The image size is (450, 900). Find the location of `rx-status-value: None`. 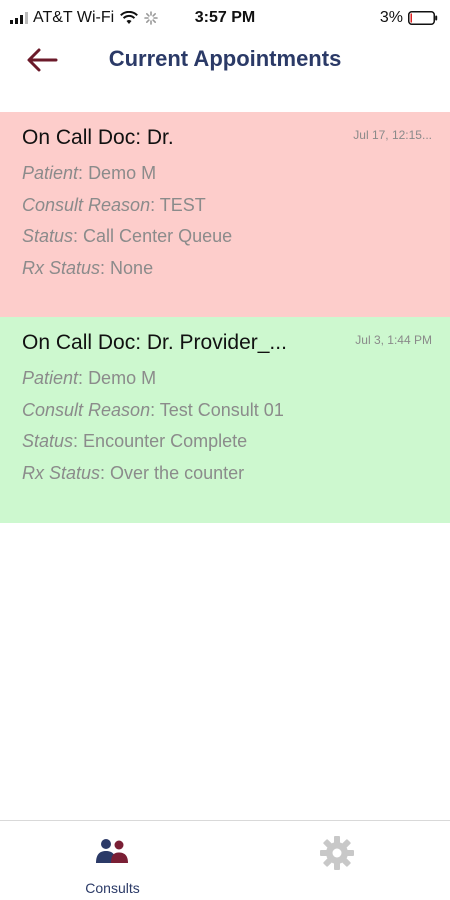

rx-status-value: None is located at coordinates (132, 267).